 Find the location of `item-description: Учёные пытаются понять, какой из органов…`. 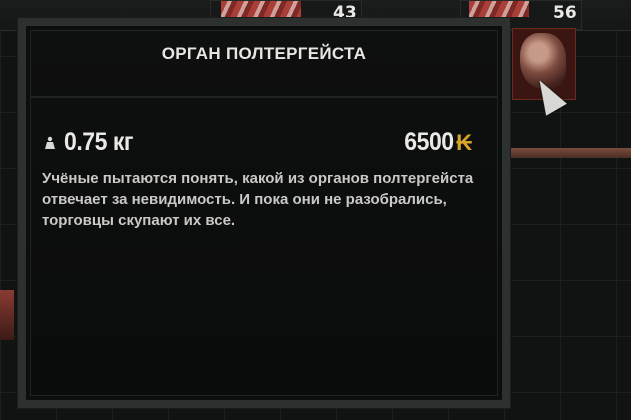

item-description: Учёные пытаются понять, какой из органов… is located at coordinates (258, 199).